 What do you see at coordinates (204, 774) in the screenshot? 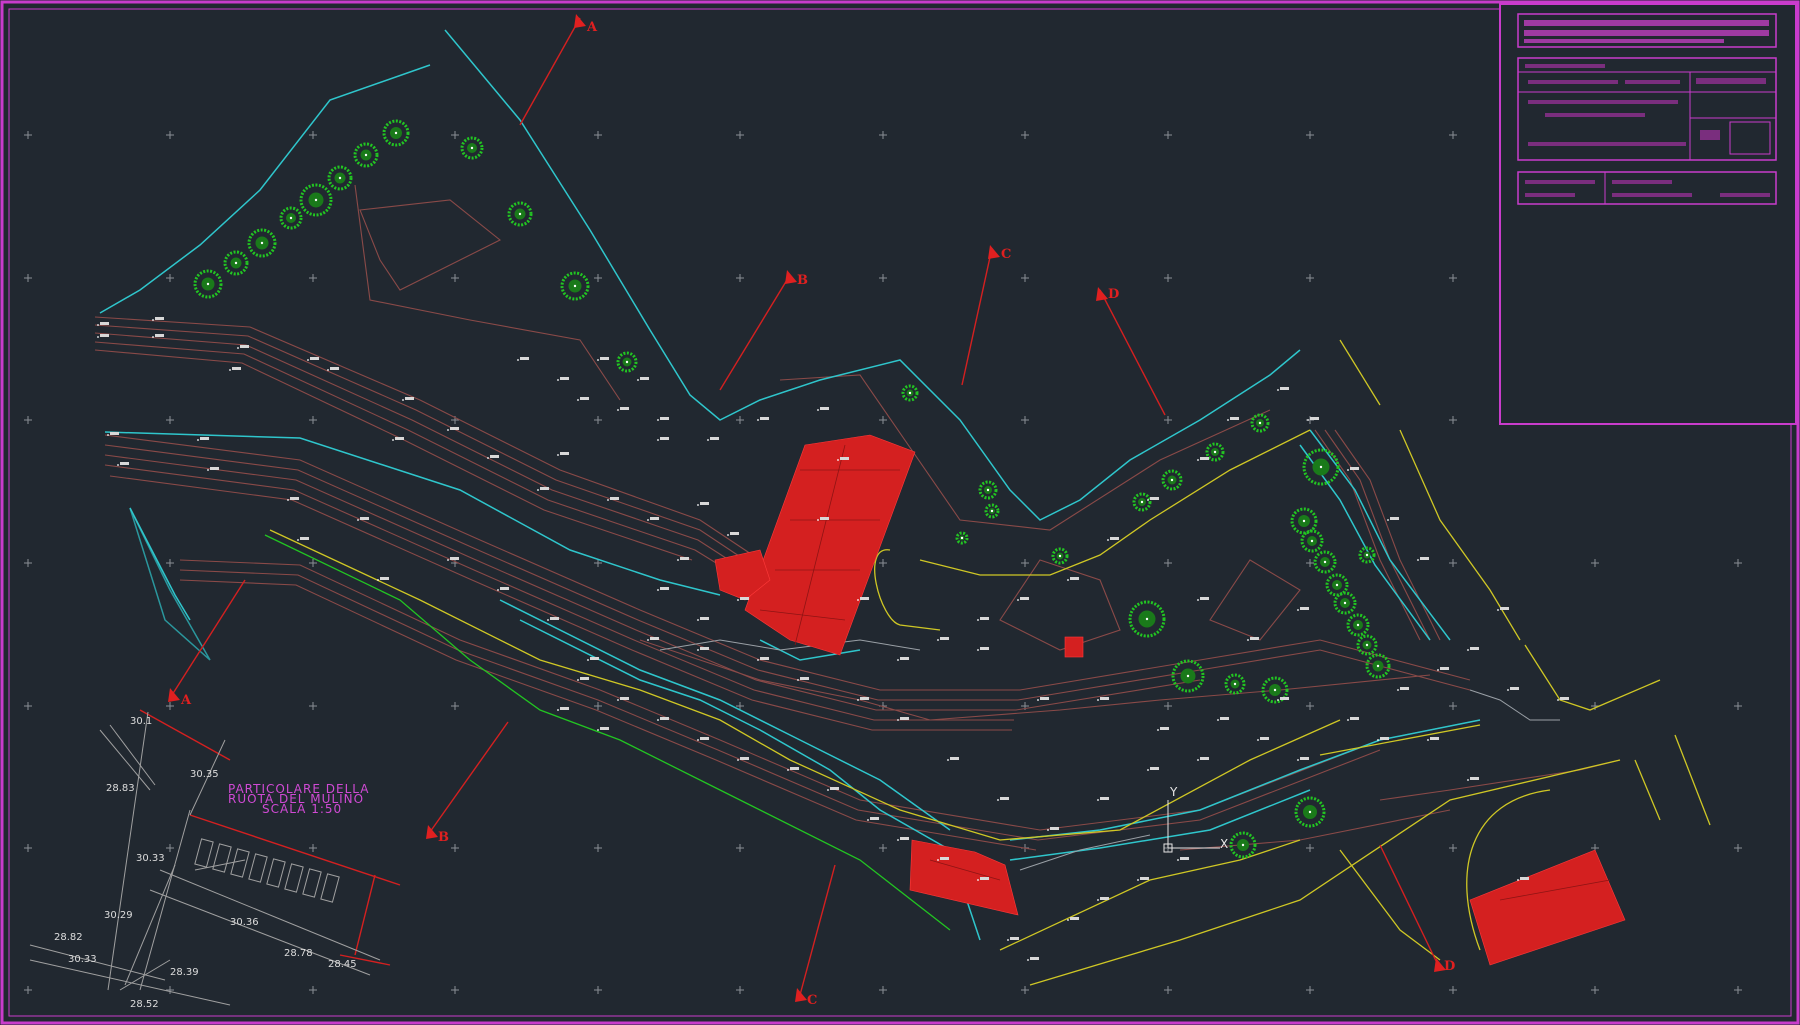
I see `detail-elev: 30.35` at bounding box center [204, 774].